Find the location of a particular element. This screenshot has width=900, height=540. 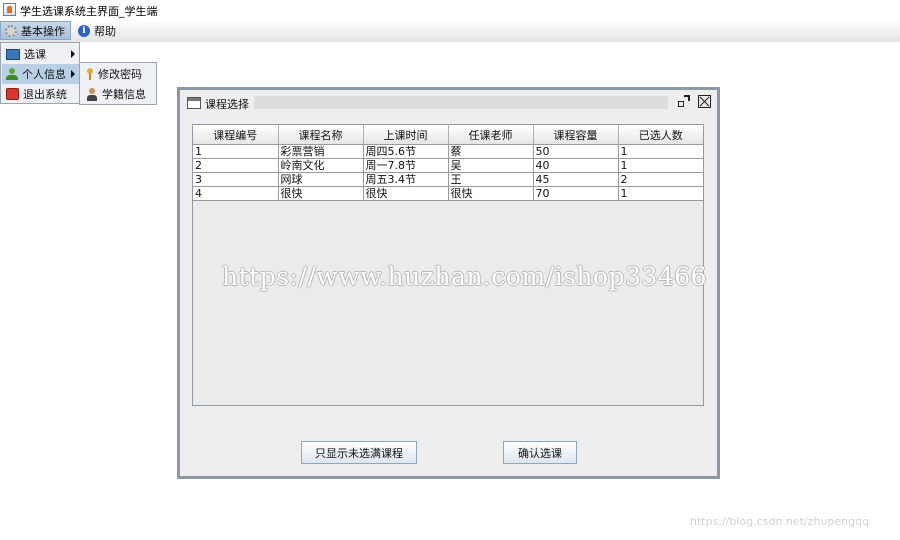

table-cell: 3 is located at coordinates (236, 179).